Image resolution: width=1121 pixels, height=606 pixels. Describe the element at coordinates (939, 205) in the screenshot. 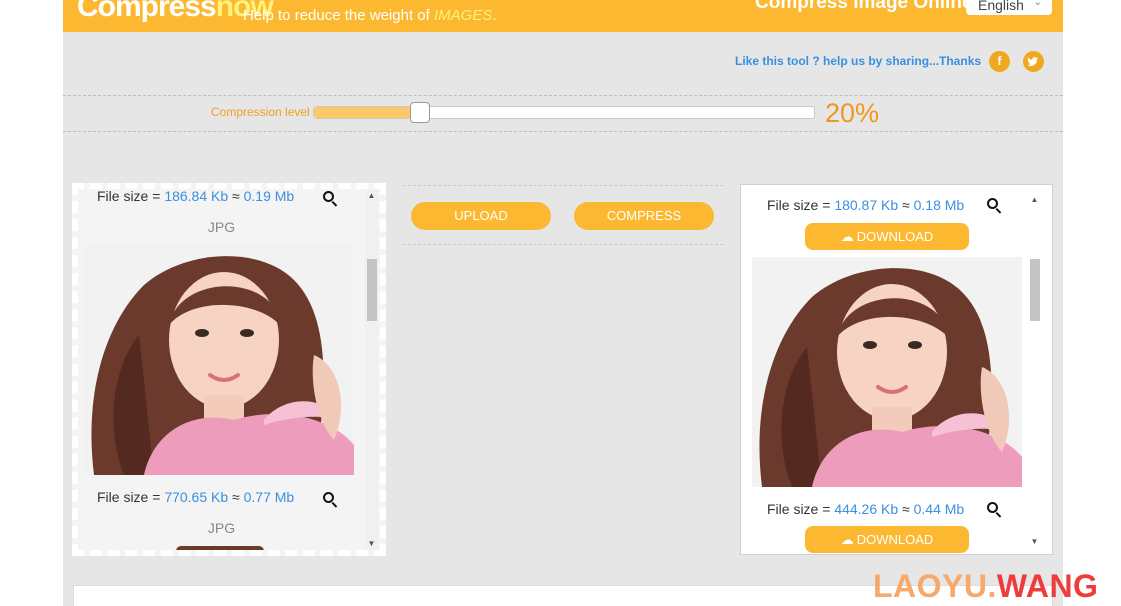

I see `file-size-mb: 0.18 Mb` at that location.